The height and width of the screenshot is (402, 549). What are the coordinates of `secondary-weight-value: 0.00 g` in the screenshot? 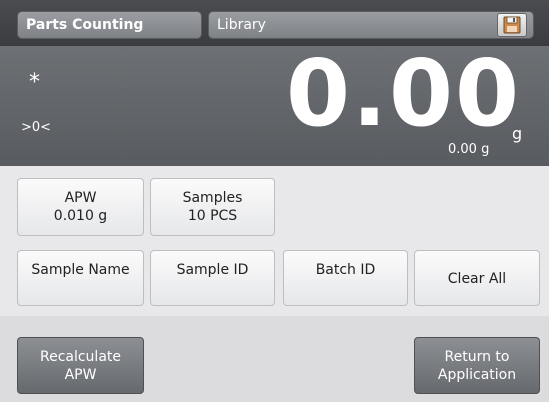 It's located at (469, 149).